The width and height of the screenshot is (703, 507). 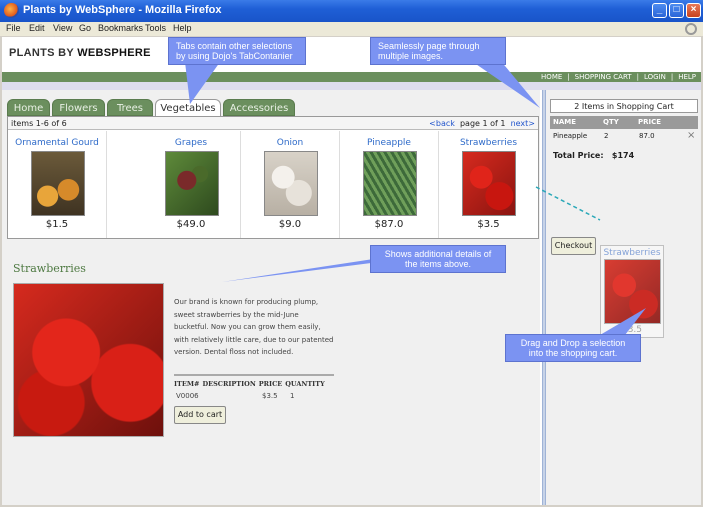 I want to click on detail-table-header: ITEM# DESCRIPTION PRICE QUANTITY, so click(x=251, y=384).